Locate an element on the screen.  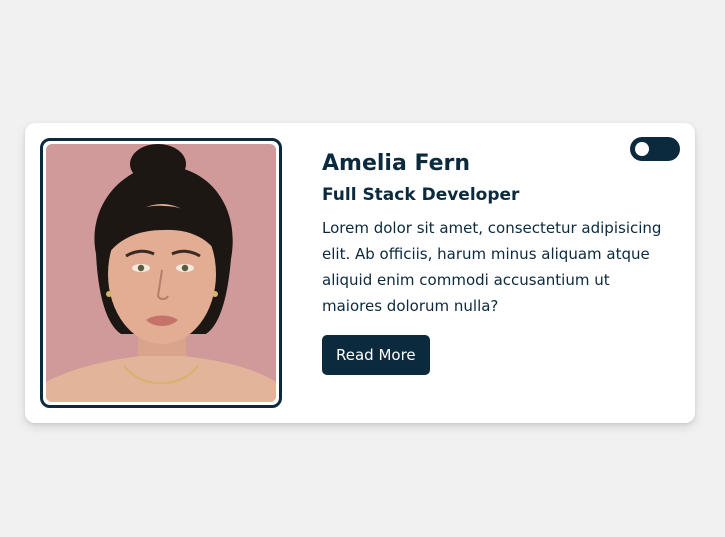
profile-name: Amelia Fern is located at coordinates (396, 163).